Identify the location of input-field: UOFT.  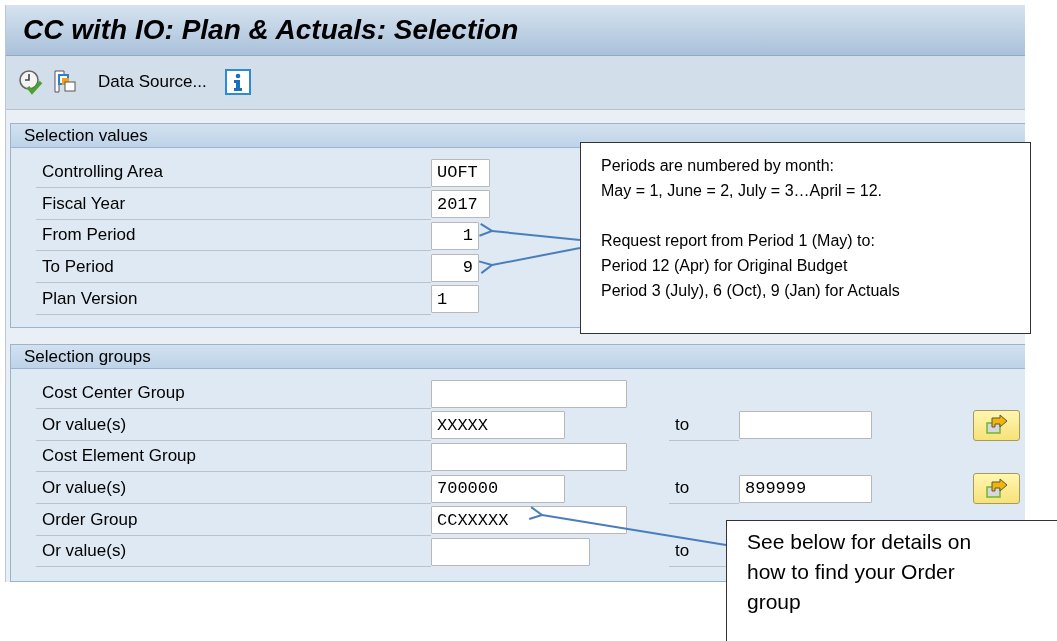
(460, 172).